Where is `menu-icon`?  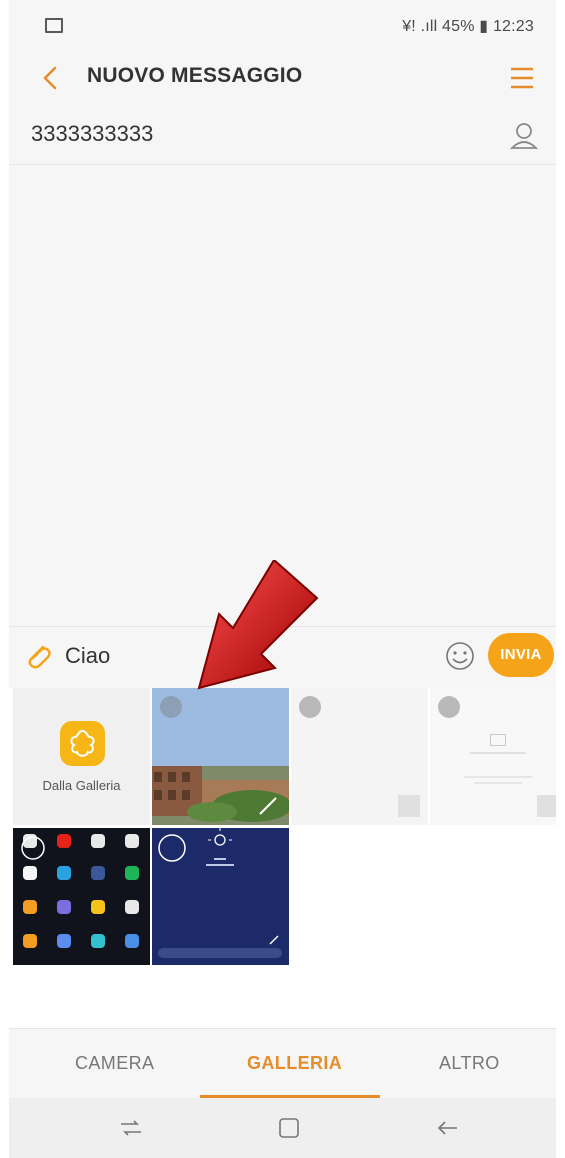
menu-icon is located at coordinates (522, 78).